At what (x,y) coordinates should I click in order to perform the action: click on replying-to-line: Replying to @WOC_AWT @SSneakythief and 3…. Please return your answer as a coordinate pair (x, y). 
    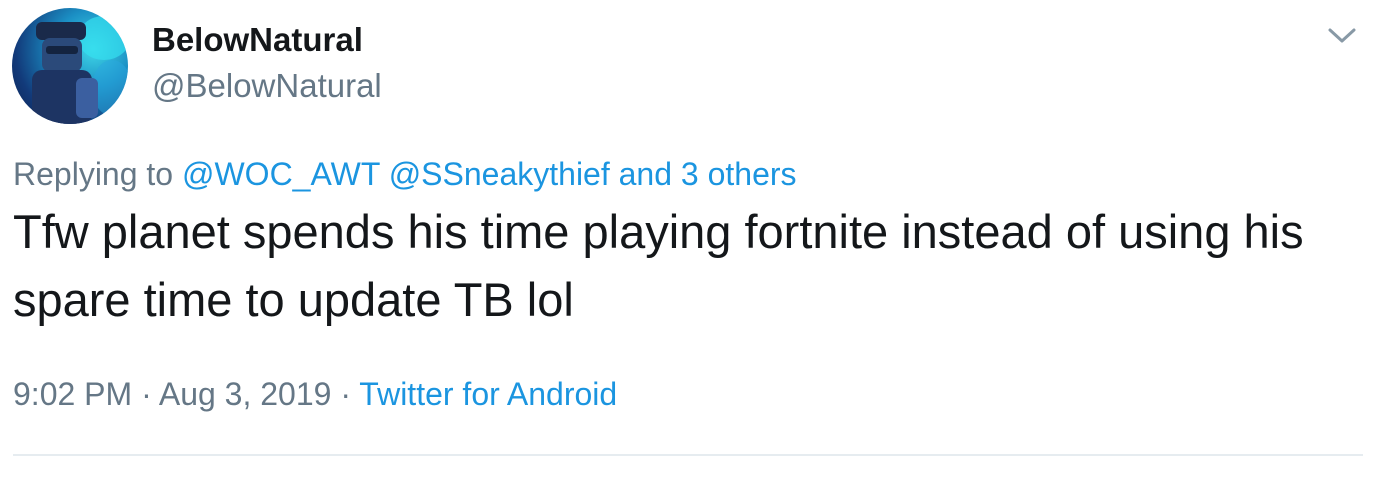
    Looking at the image, I should click on (405, 174).